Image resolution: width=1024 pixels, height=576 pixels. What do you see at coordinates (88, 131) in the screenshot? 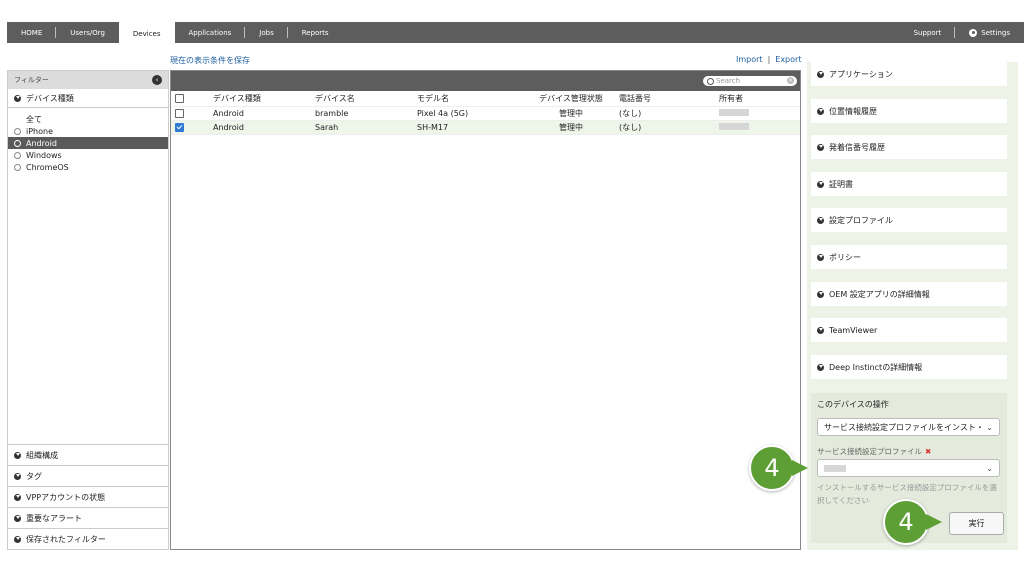
I see `device-type-iphone: iPhone` at bounding box center [88, 131].